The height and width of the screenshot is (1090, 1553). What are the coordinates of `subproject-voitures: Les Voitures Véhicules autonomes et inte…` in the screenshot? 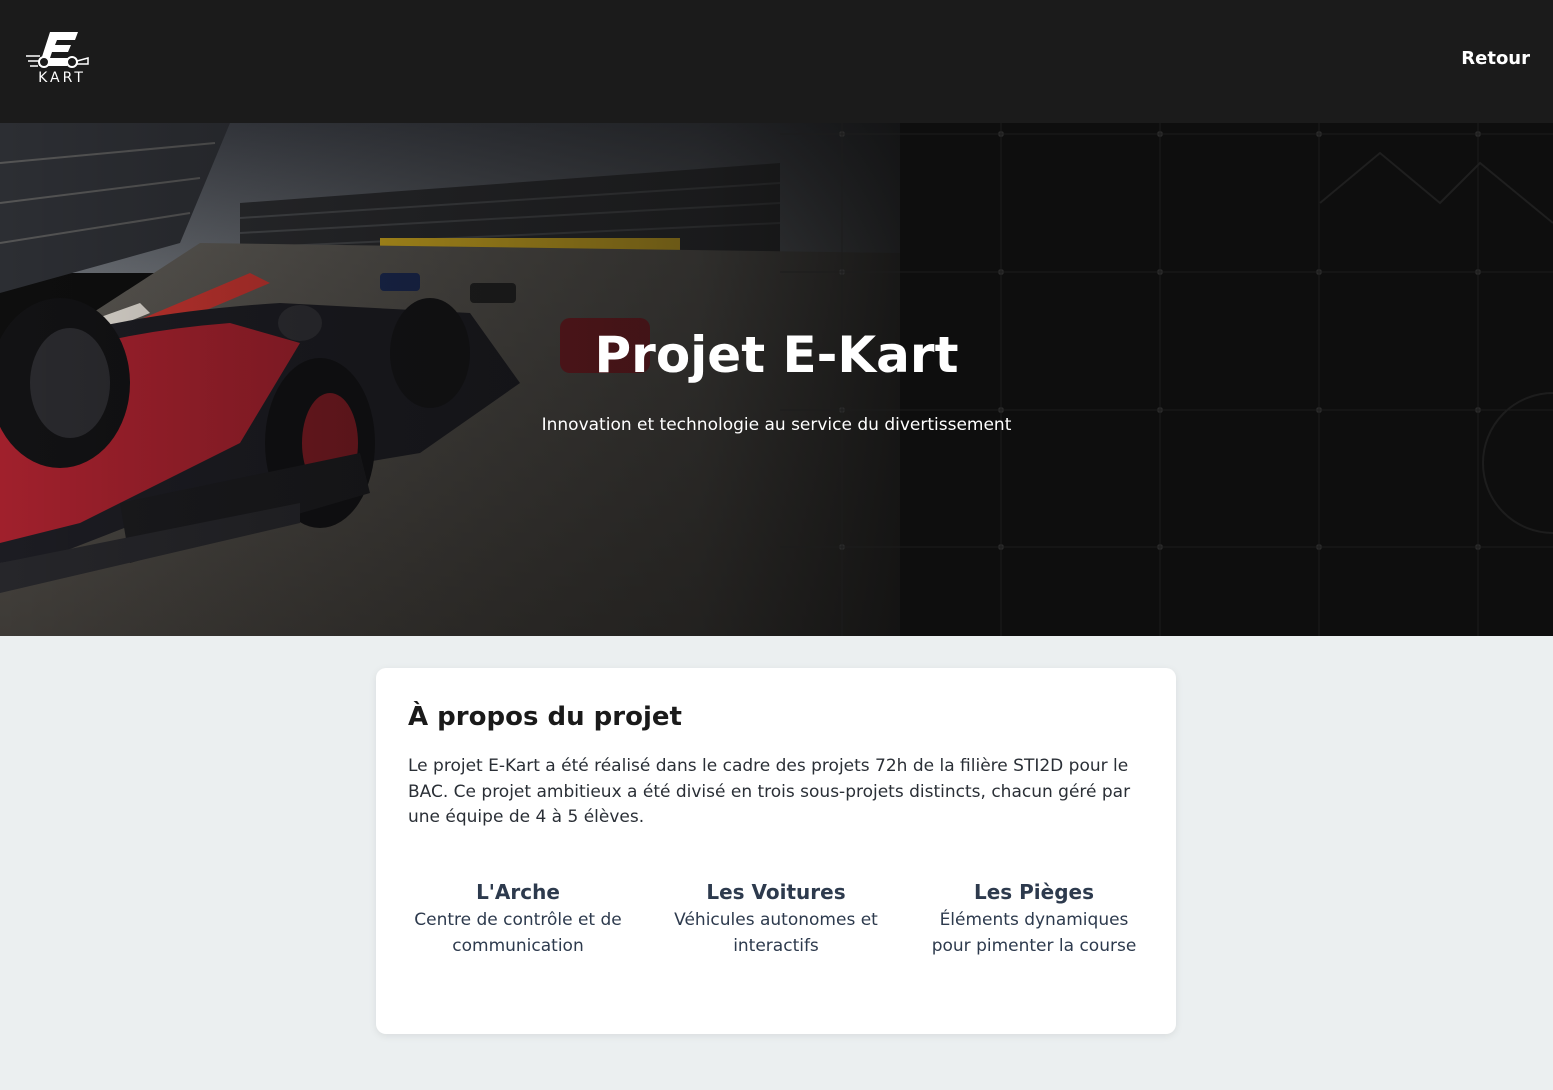 It's located at (776, 919).